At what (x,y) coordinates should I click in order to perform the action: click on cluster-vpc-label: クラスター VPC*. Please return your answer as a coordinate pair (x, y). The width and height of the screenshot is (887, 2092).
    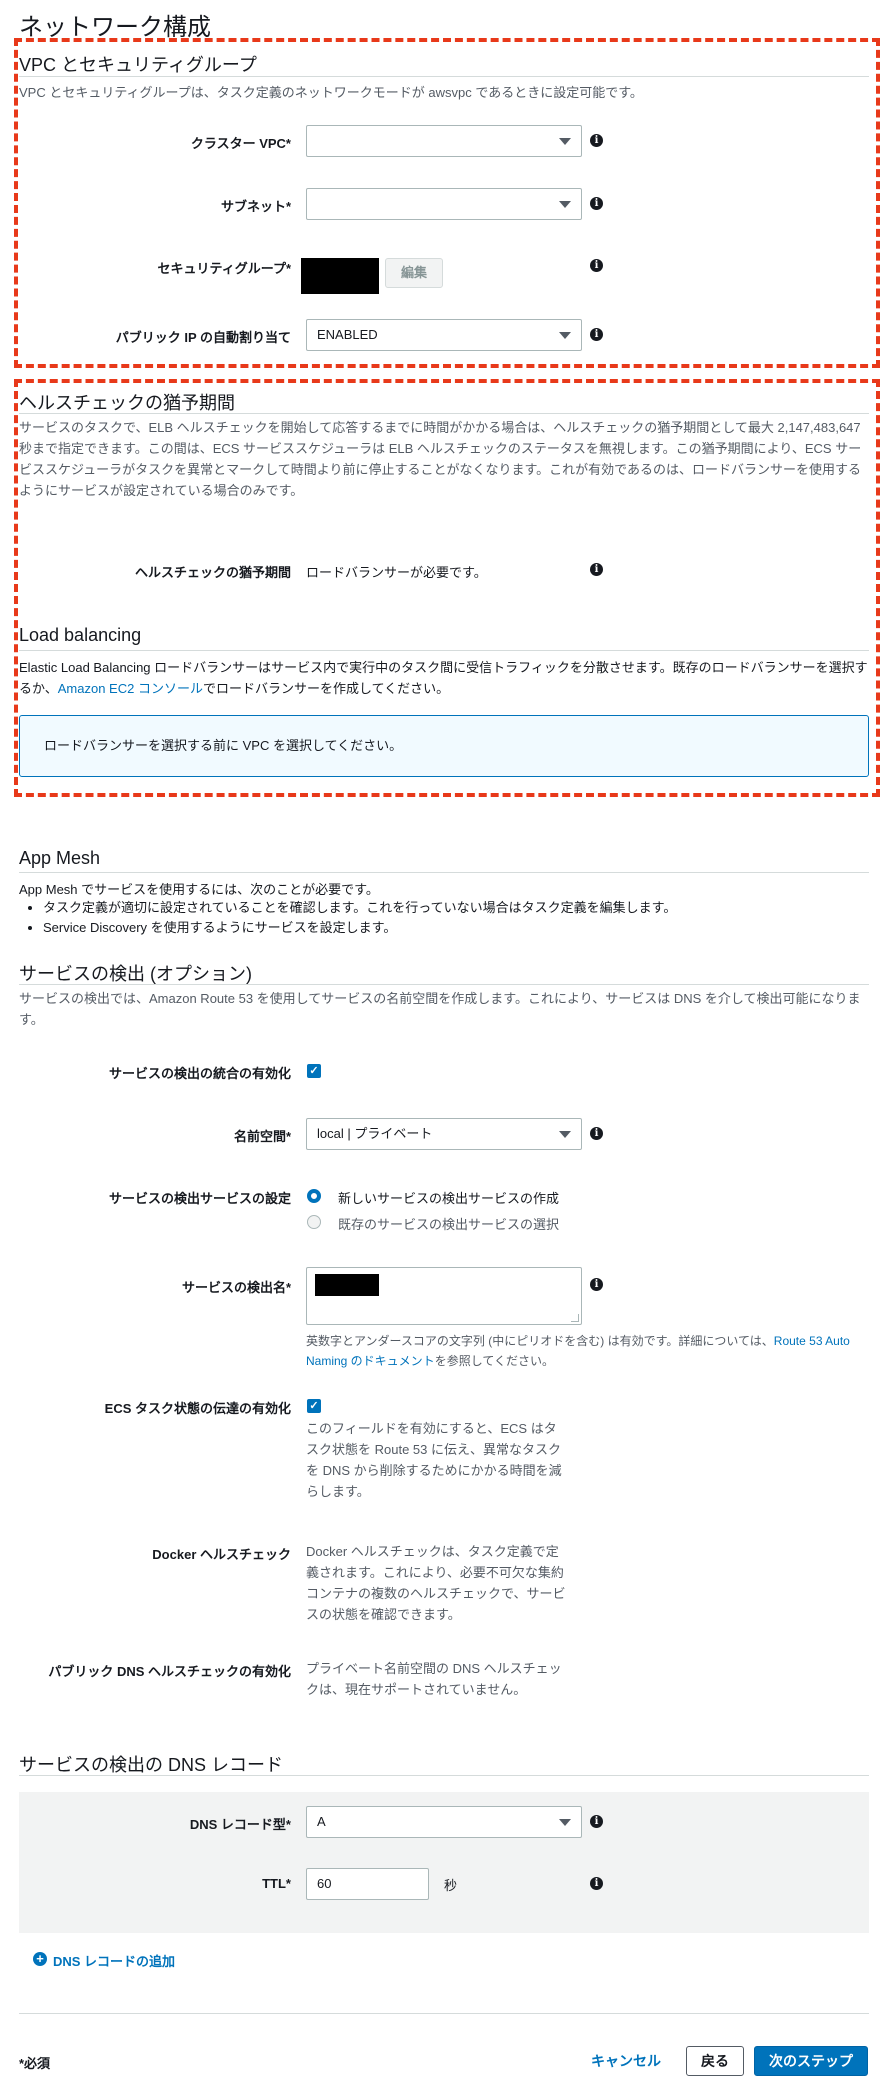
    Looking at the image, I should click on (240, 143).